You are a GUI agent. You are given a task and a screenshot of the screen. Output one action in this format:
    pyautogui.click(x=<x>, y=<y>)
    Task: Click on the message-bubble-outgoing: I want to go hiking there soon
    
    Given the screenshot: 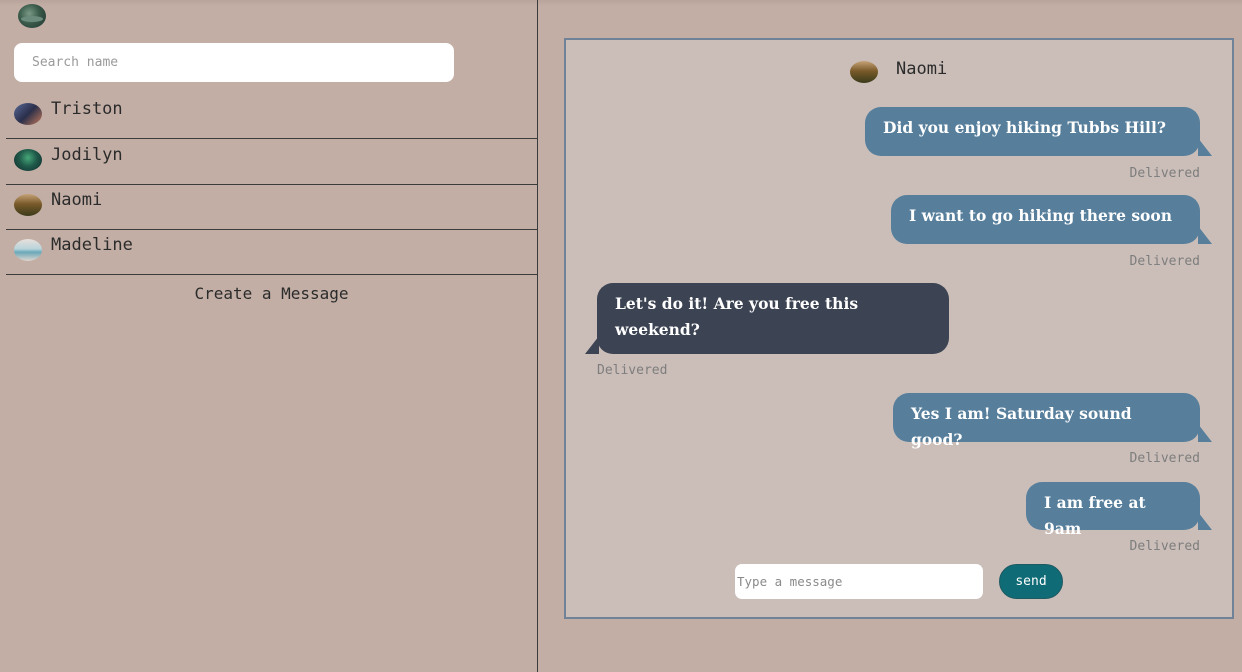 What is the action you would take?
    pyautogui.click(x=1051, y=219)
    